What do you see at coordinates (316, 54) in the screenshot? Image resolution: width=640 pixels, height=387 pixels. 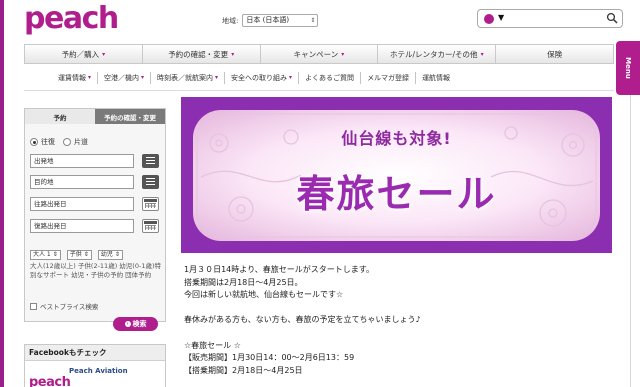 I see `main-nav-label: キャンペーン` at bounding box center [316, 54].